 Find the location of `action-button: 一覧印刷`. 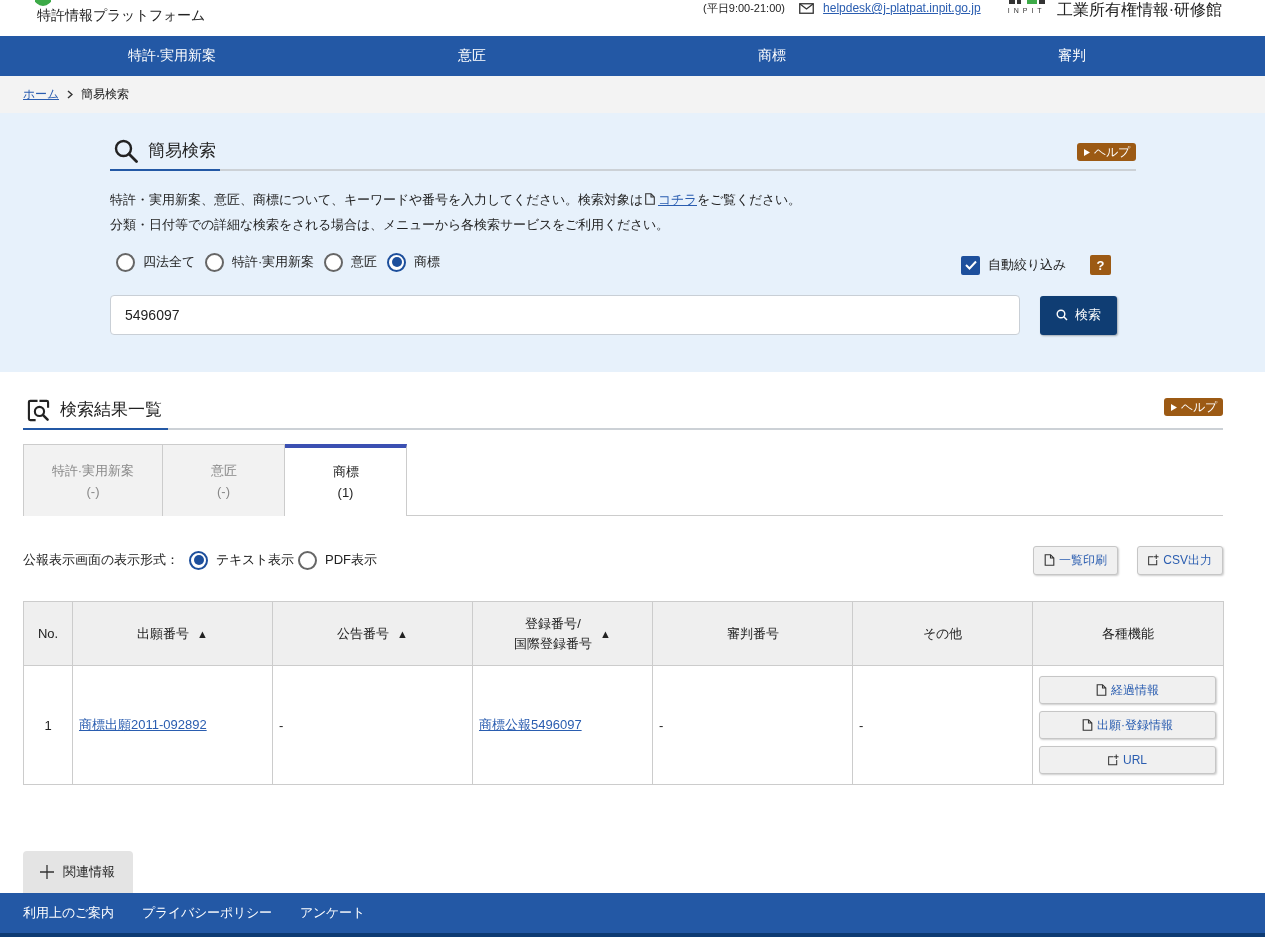

action-button: 一覧印刷 is located at coordinates (1076, 560).